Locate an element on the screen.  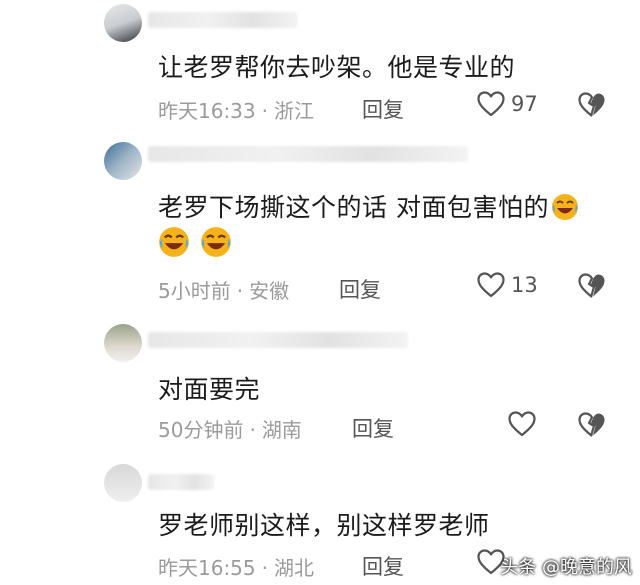
comment-meta: 5小时前 · 安徽 is located at coordinates (223, 289).